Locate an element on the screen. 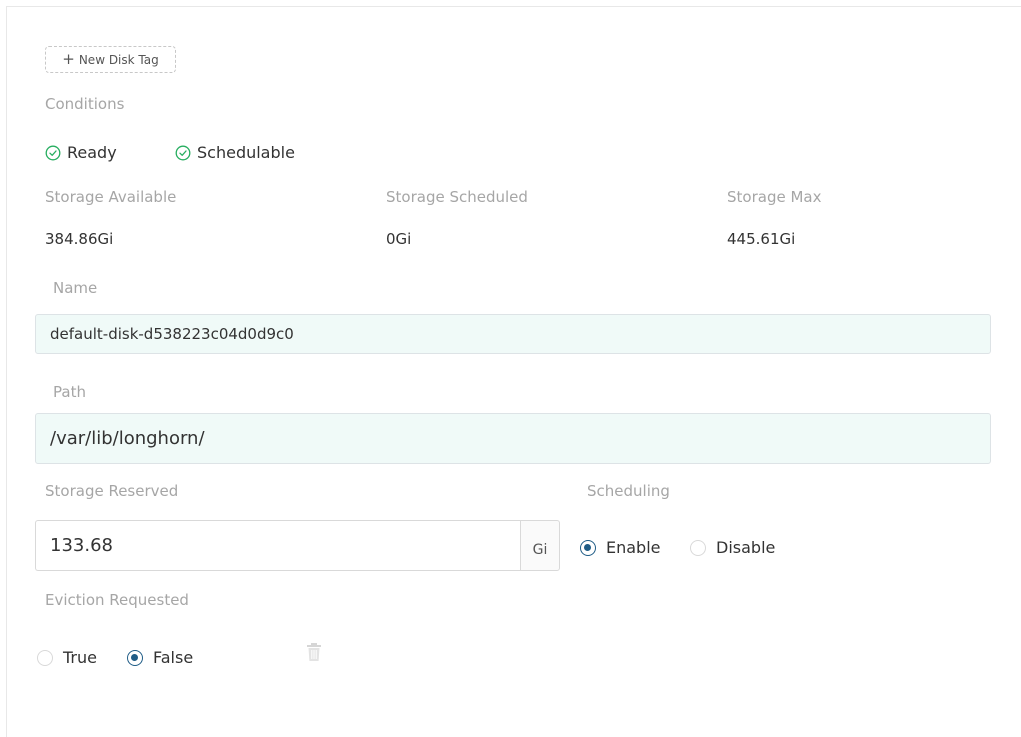 The image size is (1021, 737). storage-available-label: Storage Available is located at coordinates (111, 197).